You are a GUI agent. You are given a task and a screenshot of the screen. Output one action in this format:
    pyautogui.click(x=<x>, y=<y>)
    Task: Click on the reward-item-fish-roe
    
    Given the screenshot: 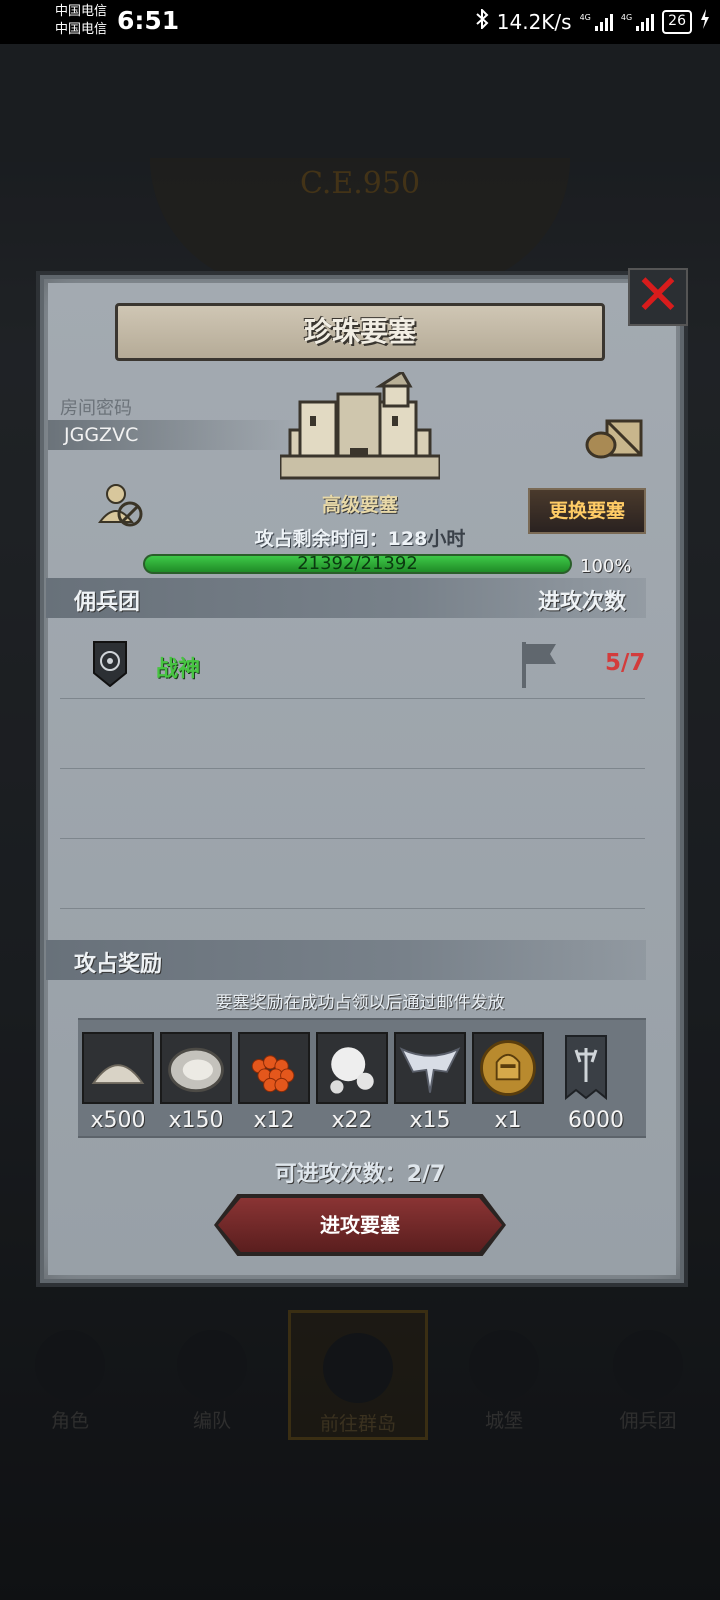 What is the action you would take?
    pyautogui.click(x=274, y=1068)
    